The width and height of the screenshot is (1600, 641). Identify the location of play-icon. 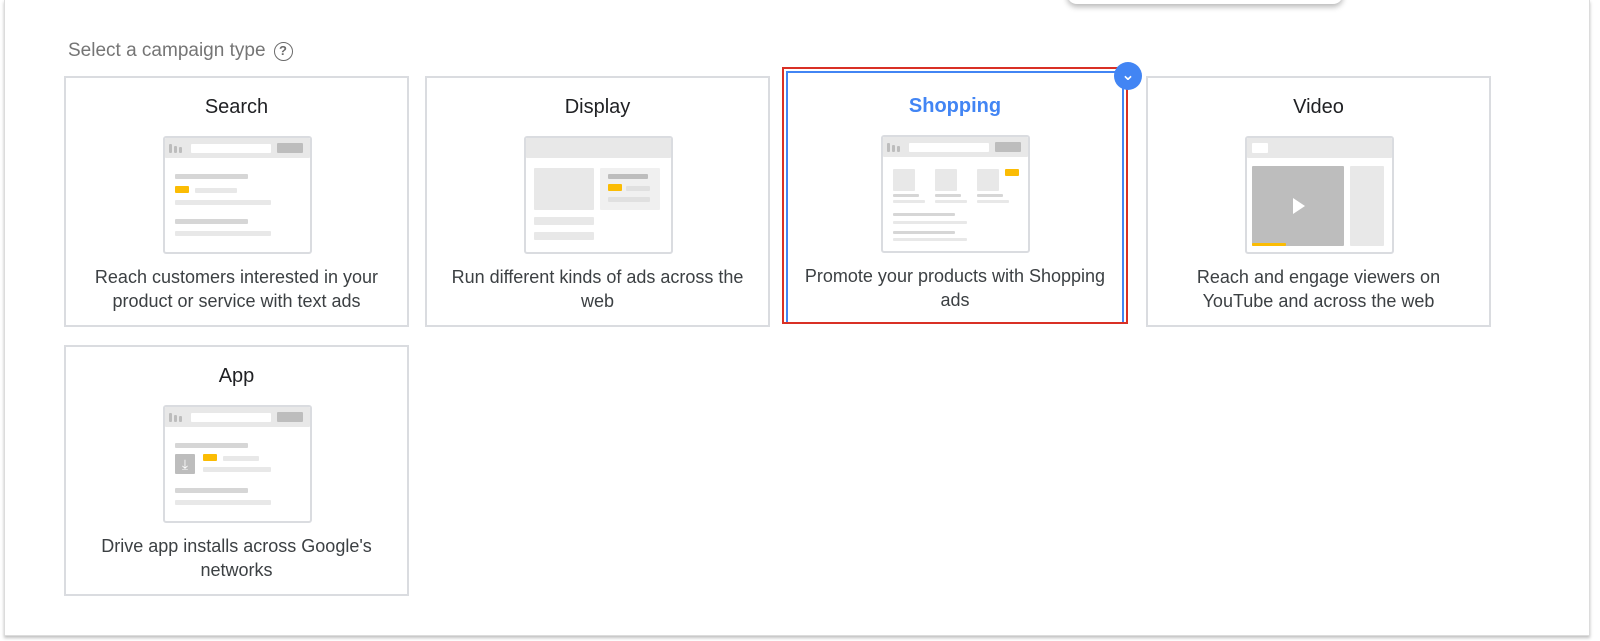
(1299, 206).